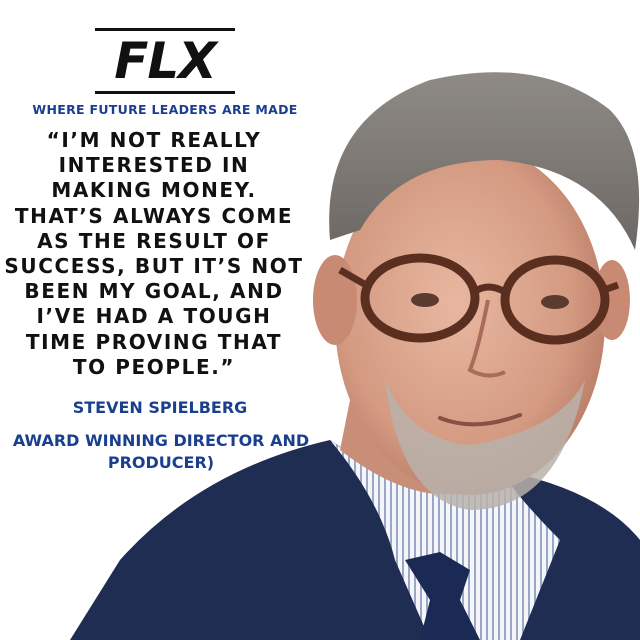 This screenshot has width=640, height=640. What do you see at coordinates (154, 140) in the screenshot?
I see `quote-line: “I’M NOT REALLY` at bounding box center [154, 140].